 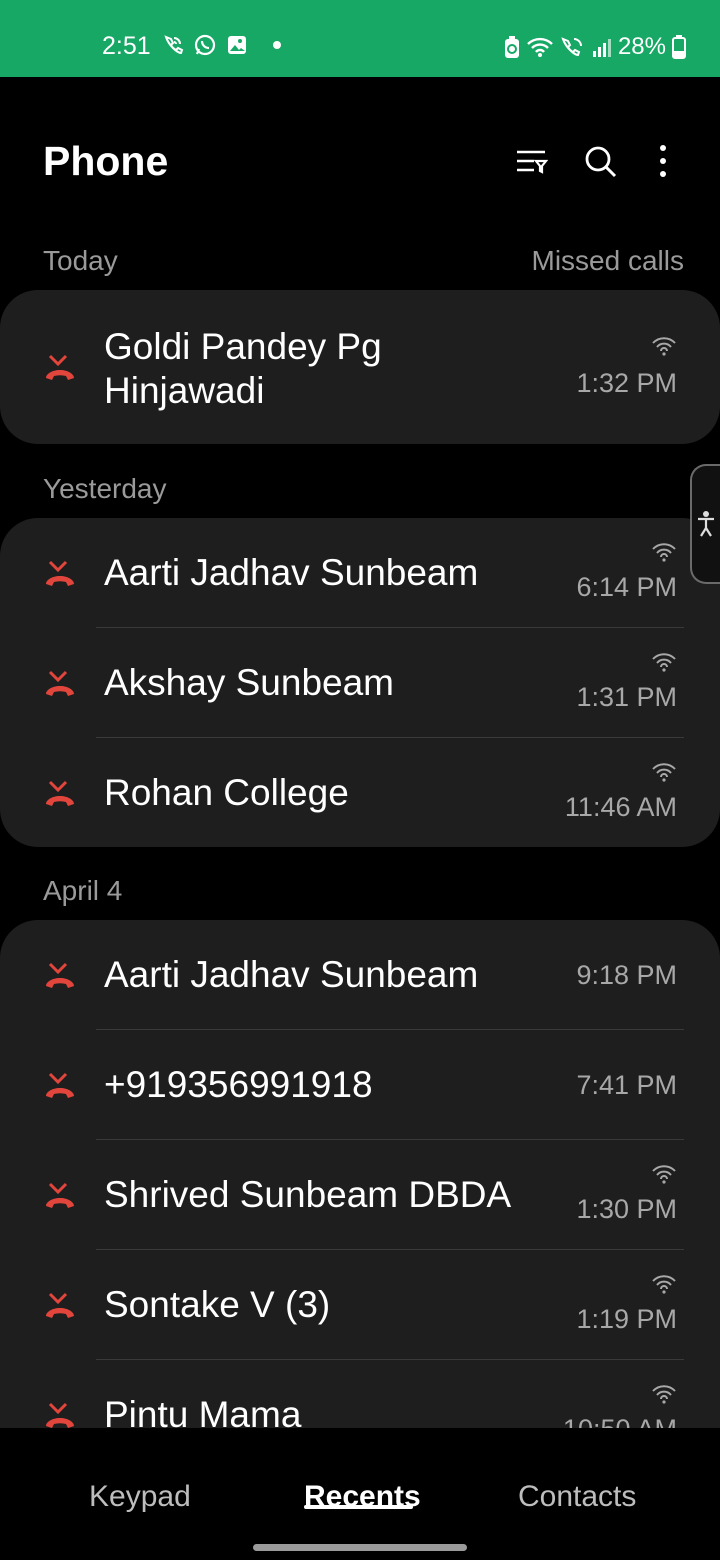 What do you see at coordinates (540, 47) in the screenshot?
I see `wifi-icon` at bounding box center [540, 47].